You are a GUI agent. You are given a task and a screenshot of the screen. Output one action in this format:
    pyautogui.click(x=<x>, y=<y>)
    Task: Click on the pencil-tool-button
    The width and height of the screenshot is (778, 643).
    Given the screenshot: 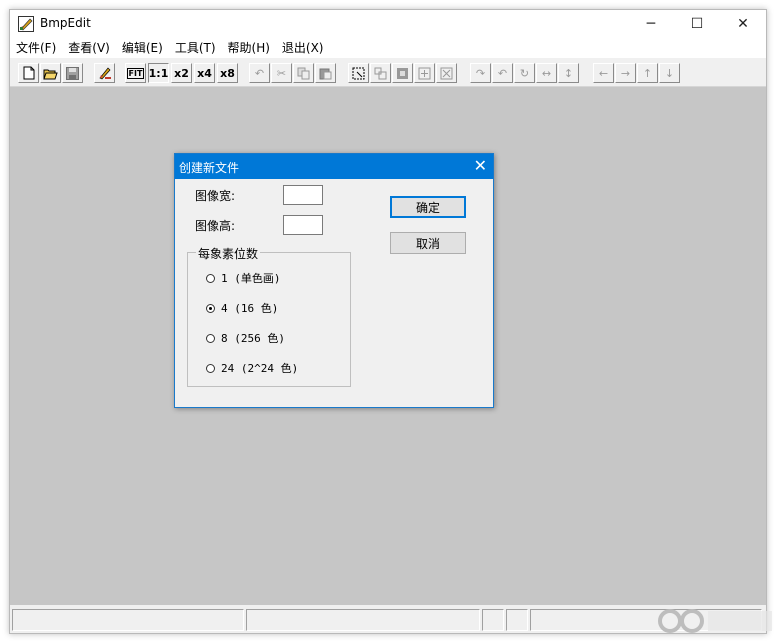 What is the action you would take?
    pyautogui.click(x=104, y=73)
    